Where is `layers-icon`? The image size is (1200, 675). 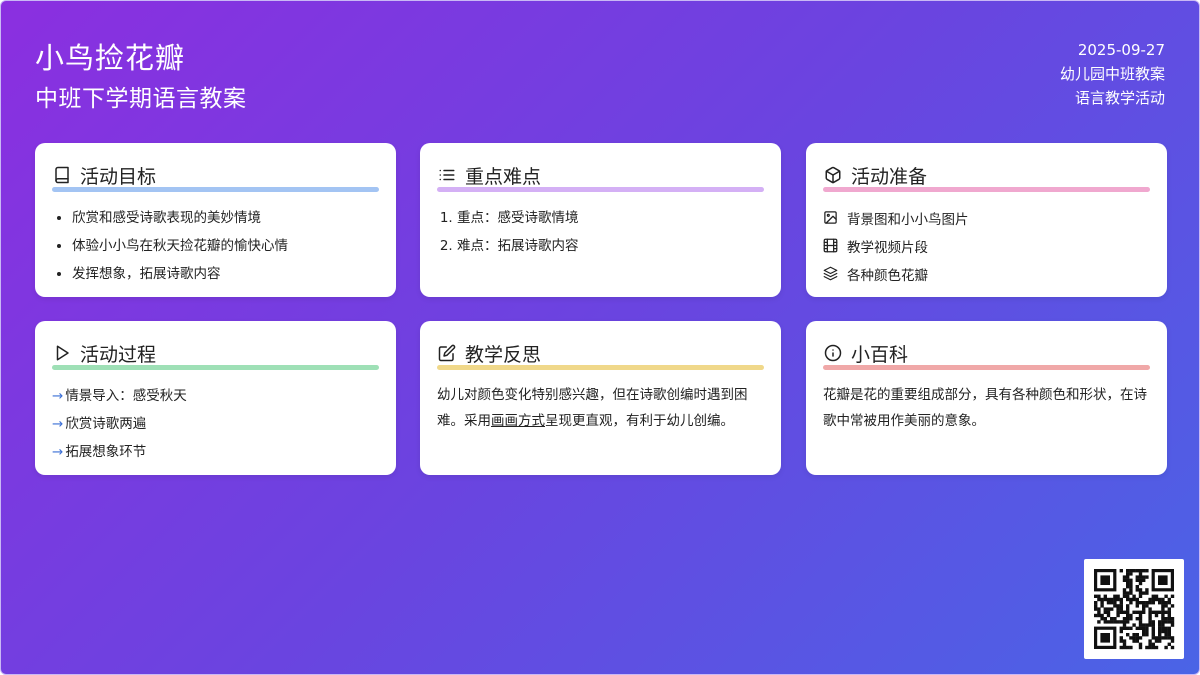
layers-icon is located at coordinates (831, 274).